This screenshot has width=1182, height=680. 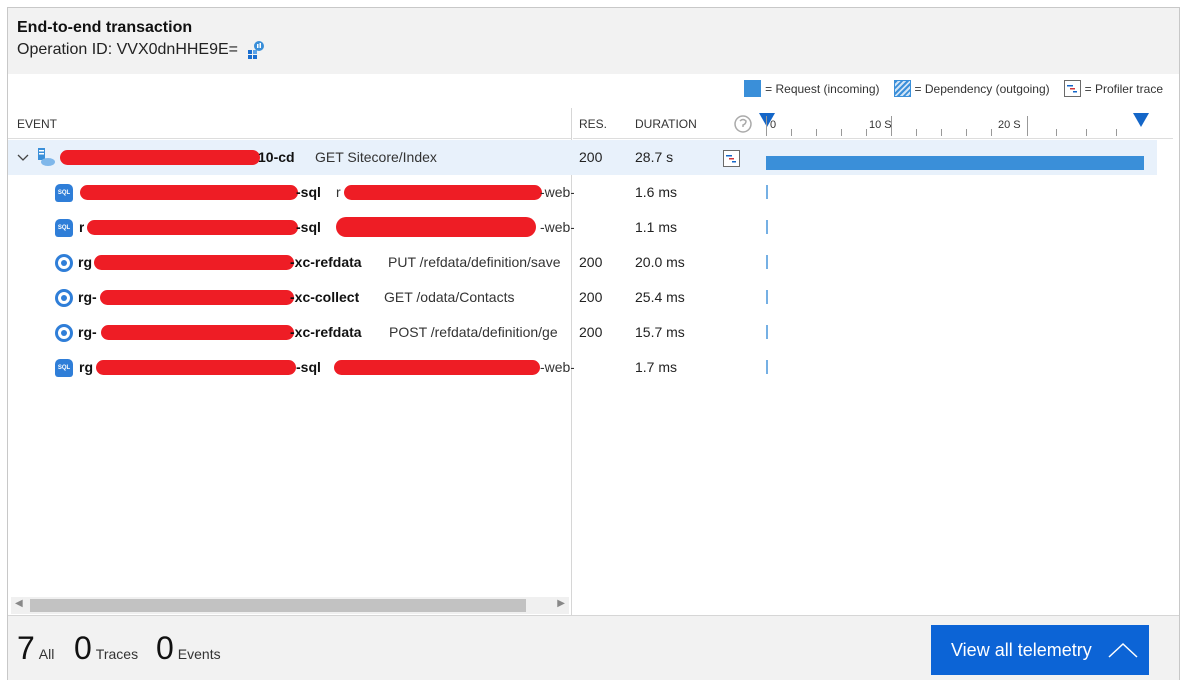 What do you see at coordinates (954, 126) in the screenshot?
I see `timeline-axis: 0 10 S 20 S` at bounding box center [954, 126].